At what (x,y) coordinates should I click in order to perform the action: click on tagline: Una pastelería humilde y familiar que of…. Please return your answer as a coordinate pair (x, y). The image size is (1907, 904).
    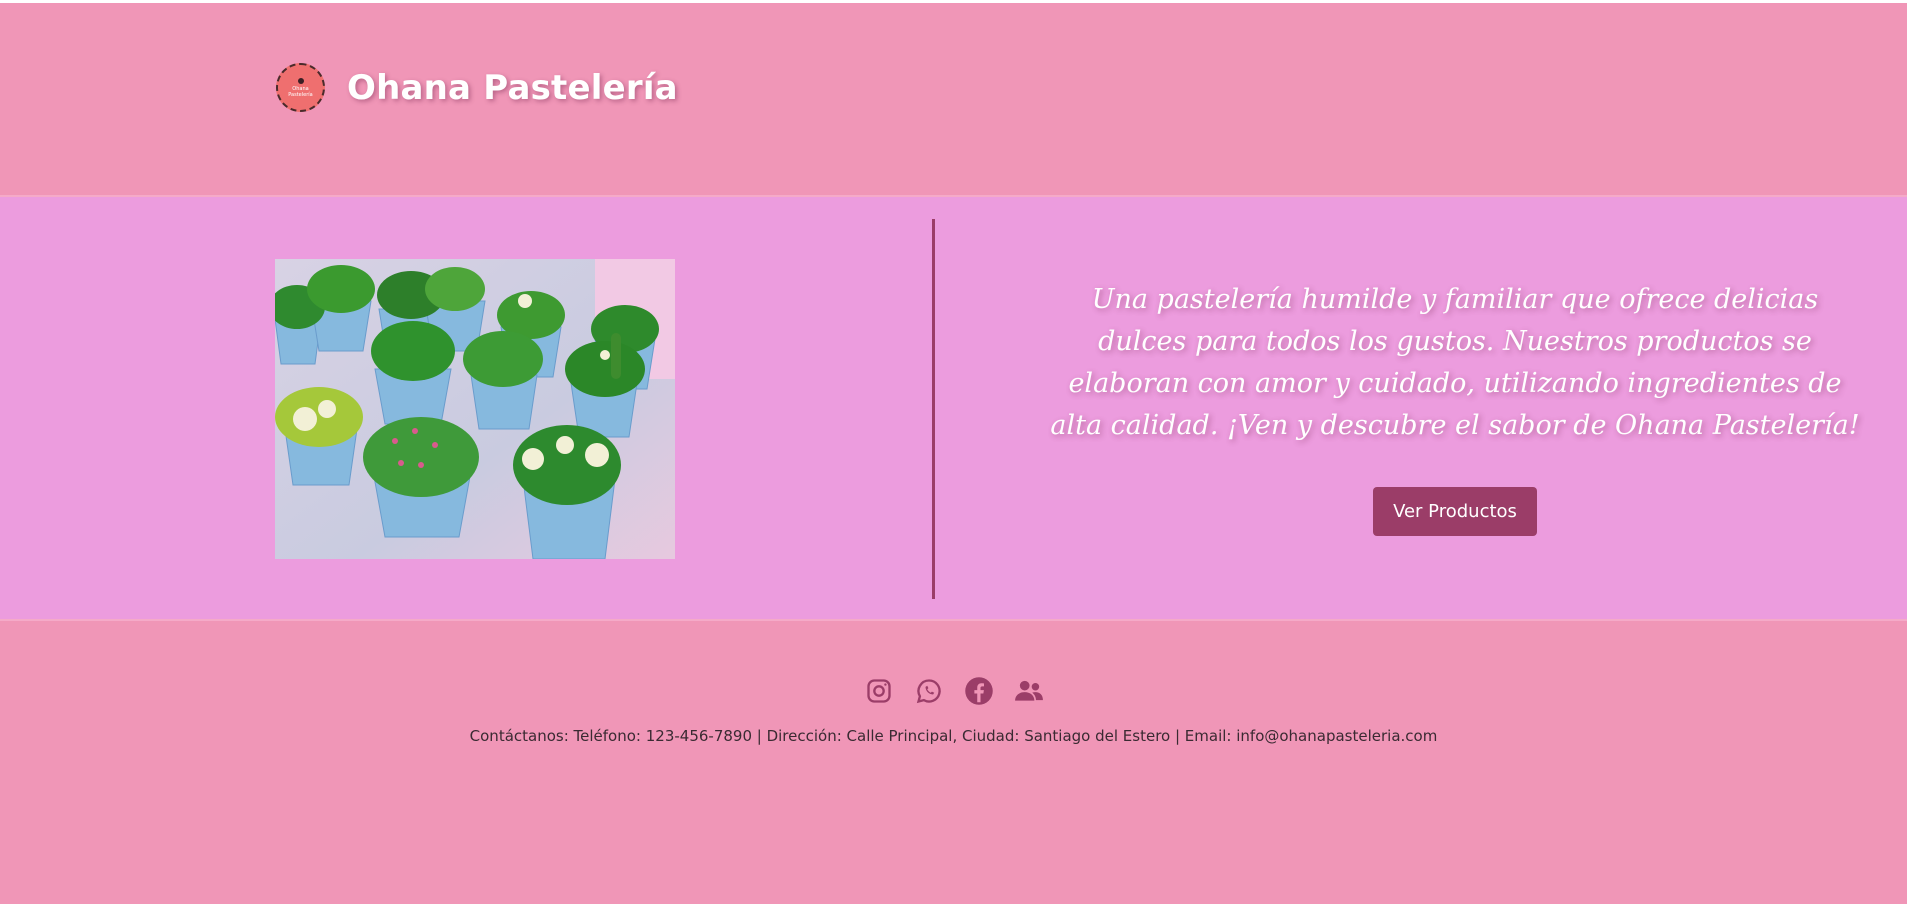
    Looking at the image, I should click on (1455, 362).